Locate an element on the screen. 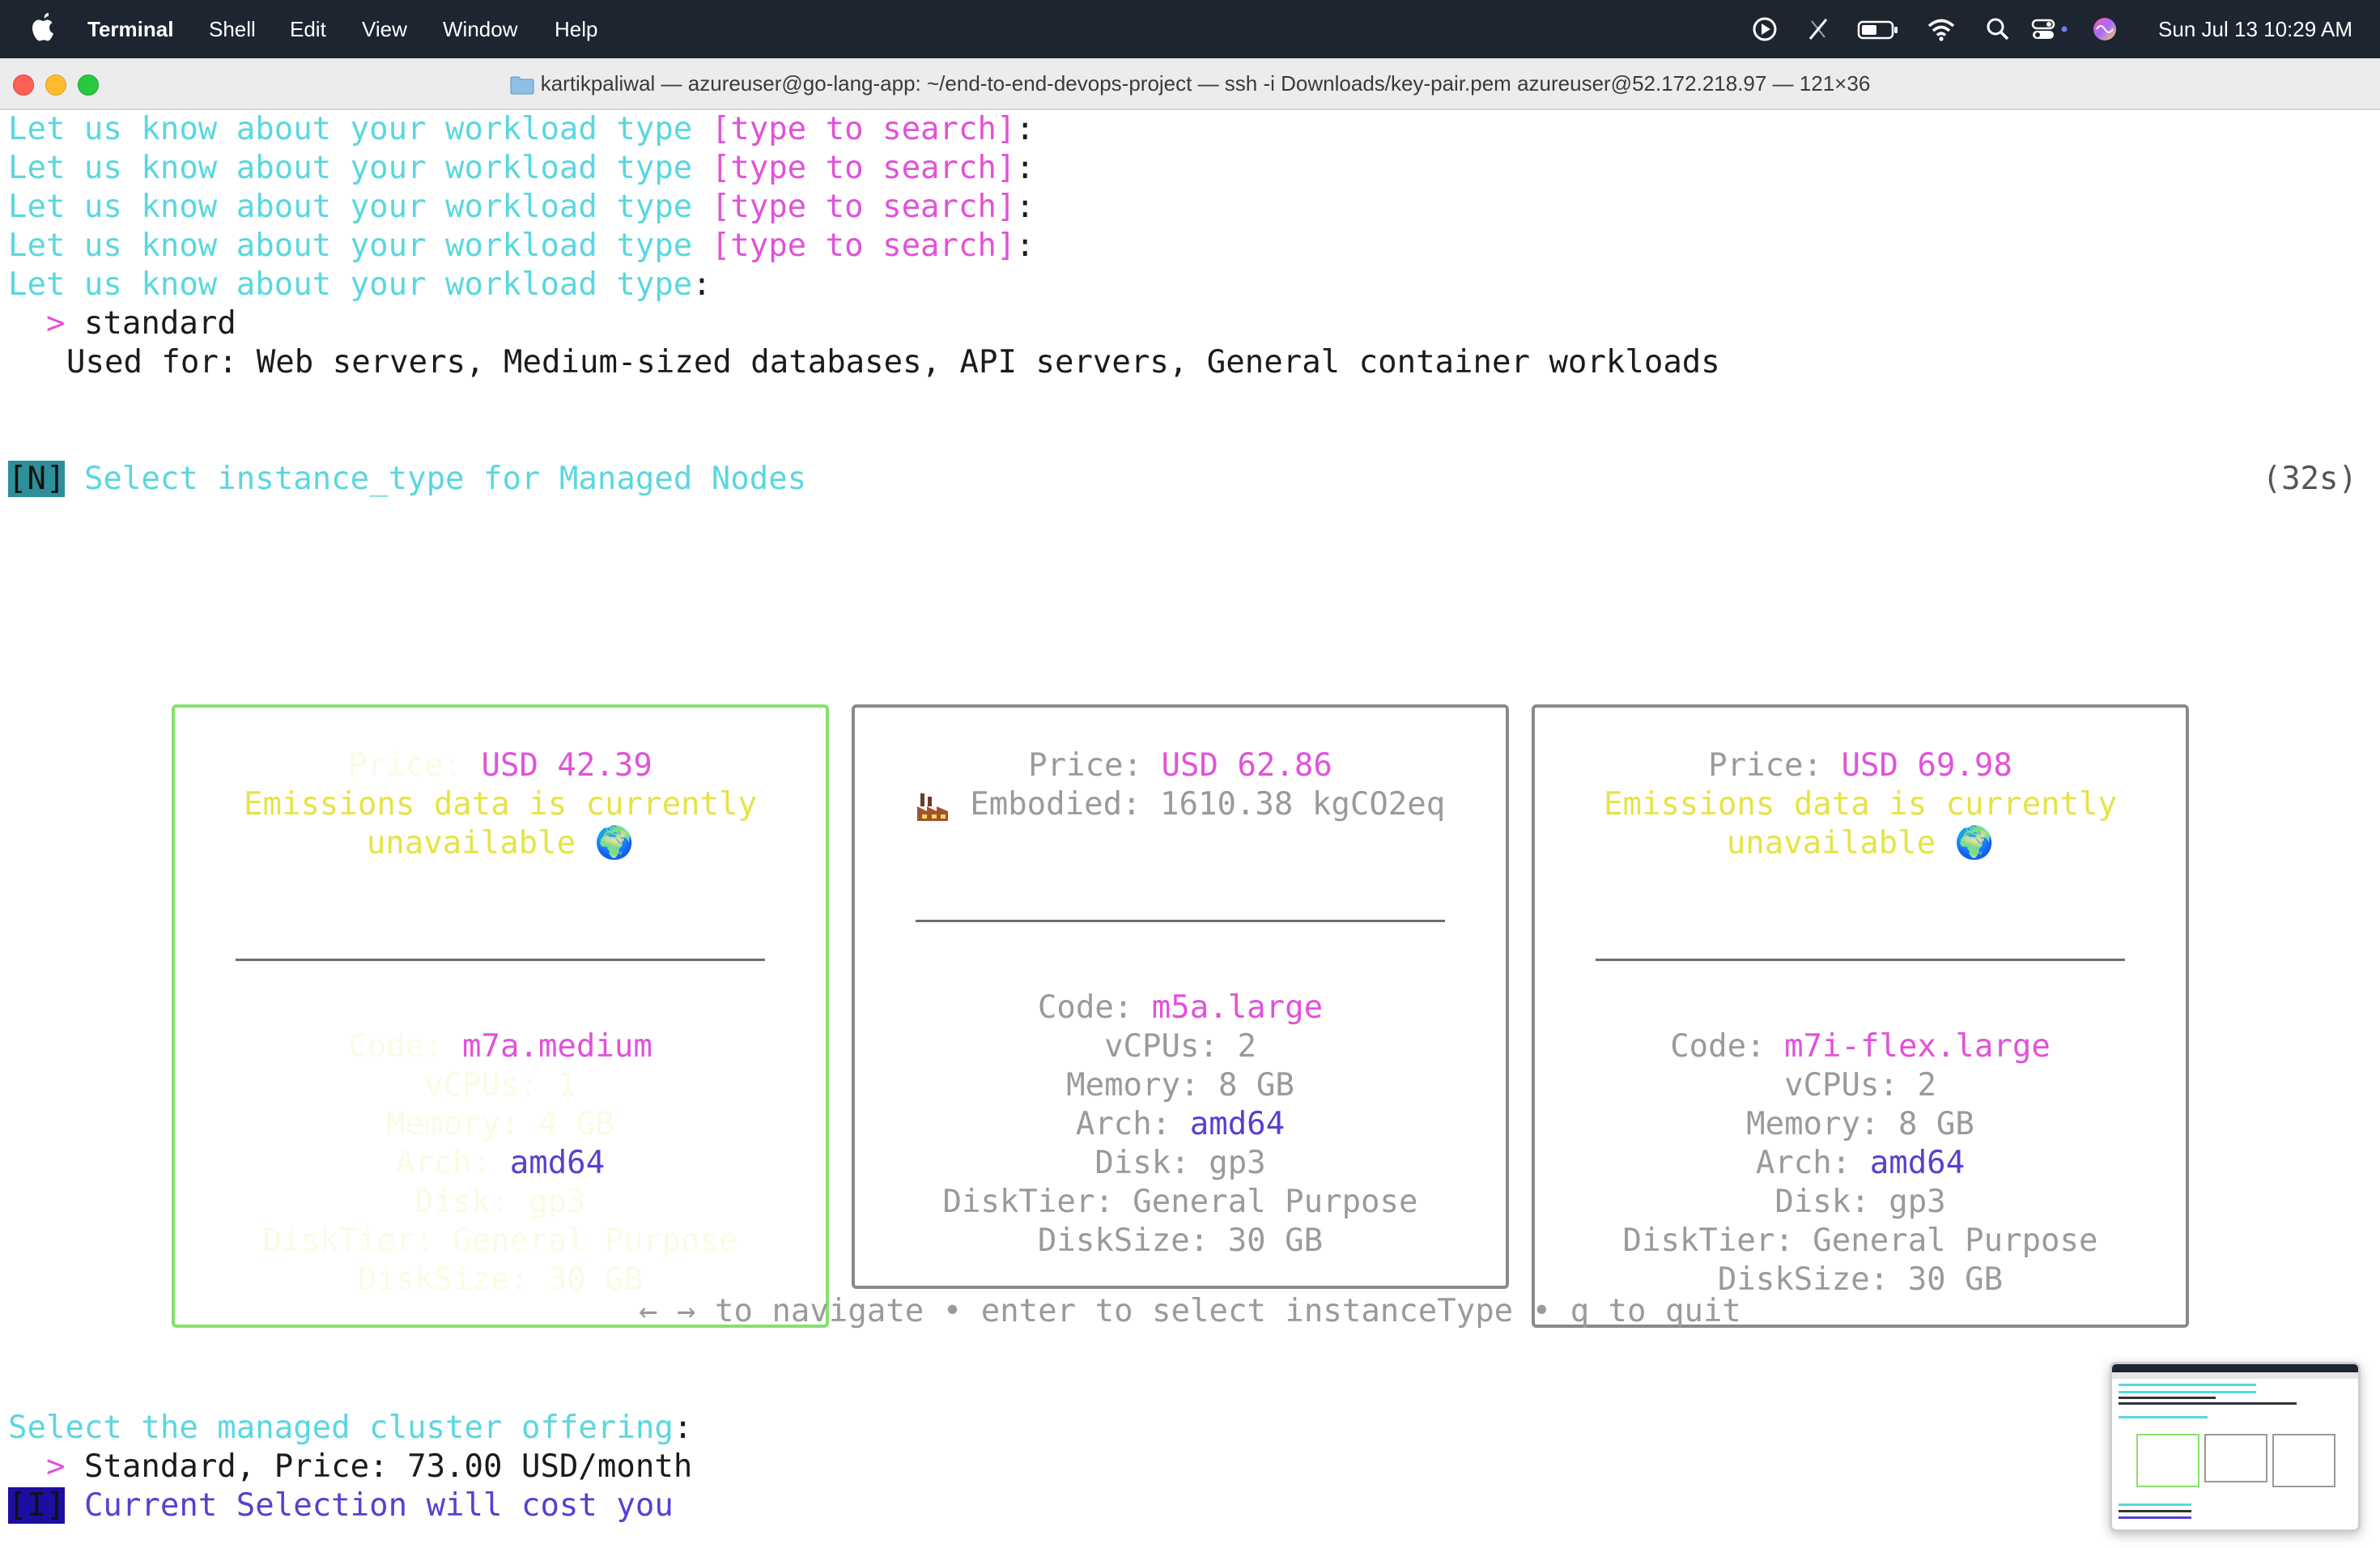  badge-i: [I] is located at coordinates (37, 1506).